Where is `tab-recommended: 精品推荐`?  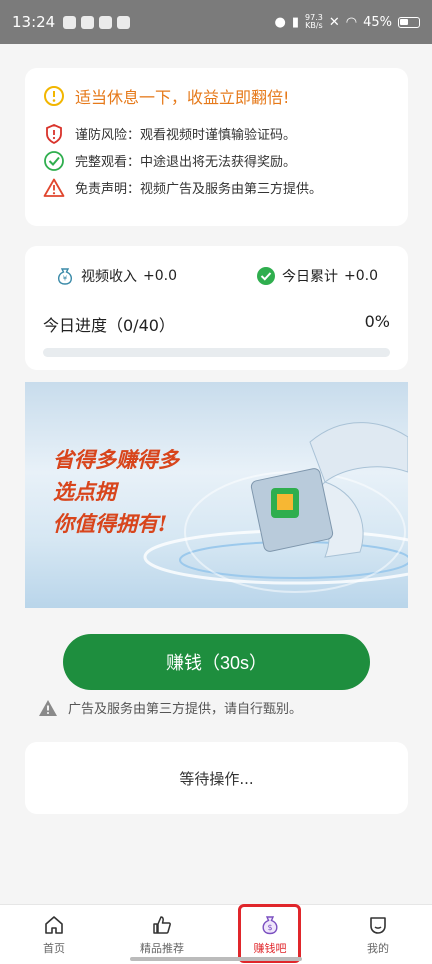
tab-recommended: 精品推荐 is located at coordinates (162, 934).